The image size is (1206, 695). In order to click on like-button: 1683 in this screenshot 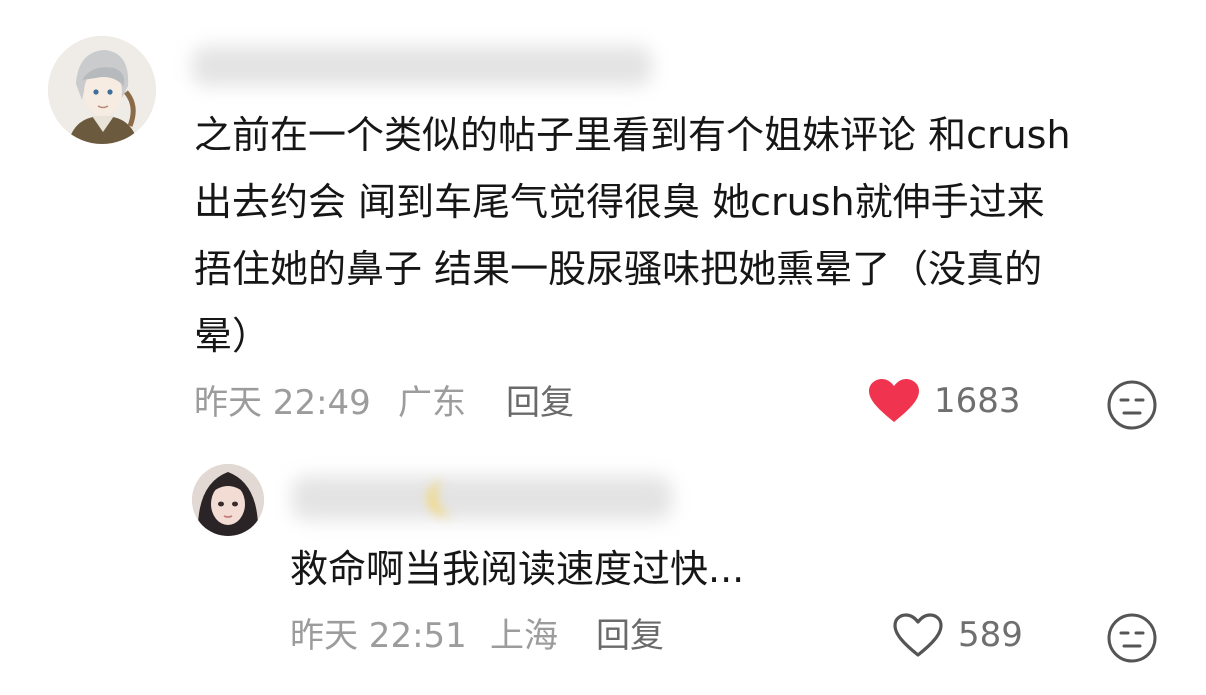, I will do `click(944, 401)`.